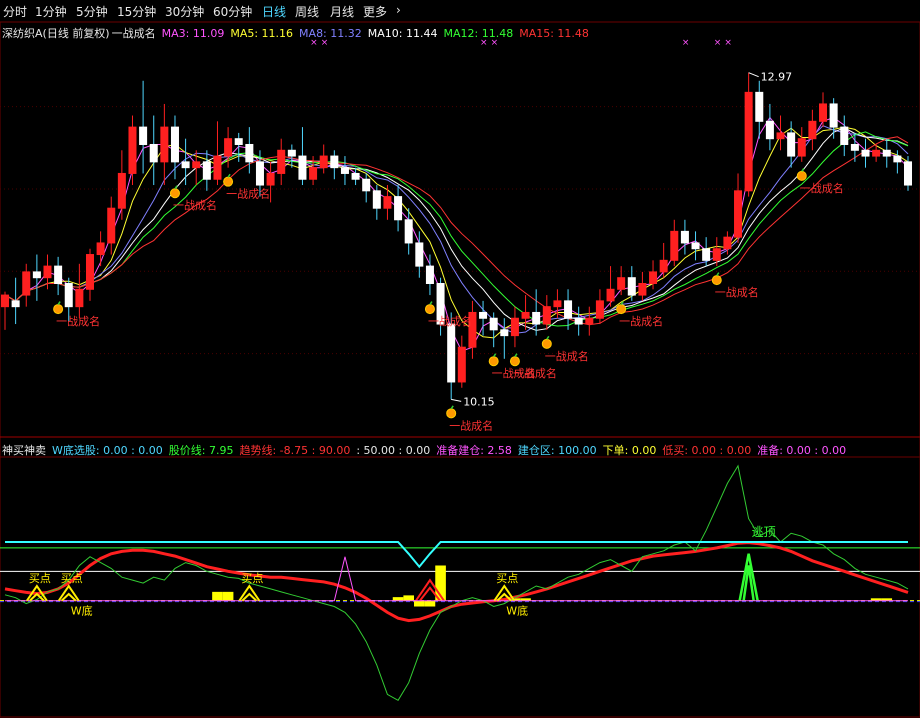  Describe the element at coordinates (277, 595) in the screenshot. I see `buy-points: 买点 买点 买点 买点W底 W底` at that location.